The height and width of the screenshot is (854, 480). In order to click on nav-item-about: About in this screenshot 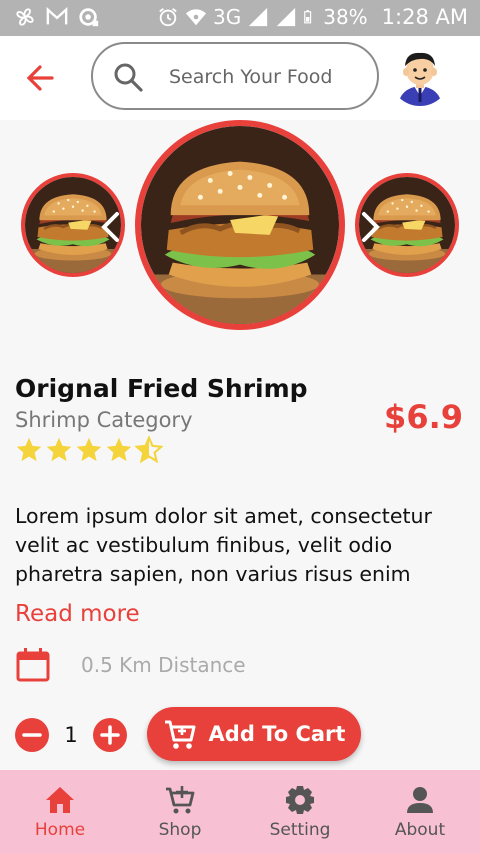, I will do `click(420, 812)`.